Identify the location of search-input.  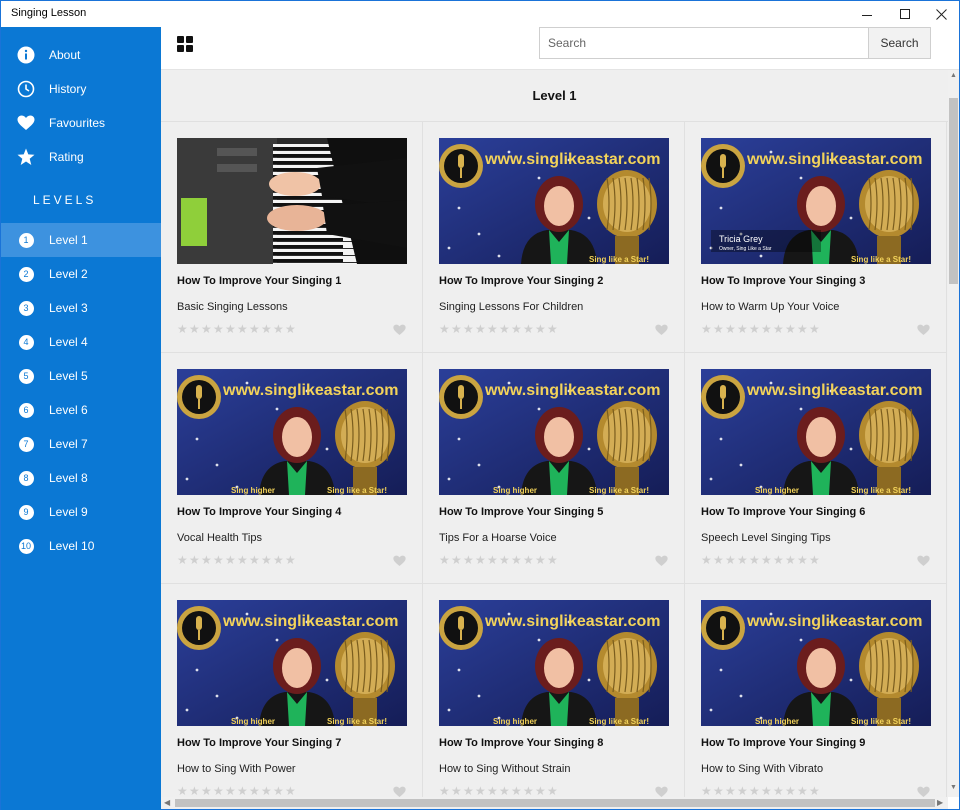
(704, 43).